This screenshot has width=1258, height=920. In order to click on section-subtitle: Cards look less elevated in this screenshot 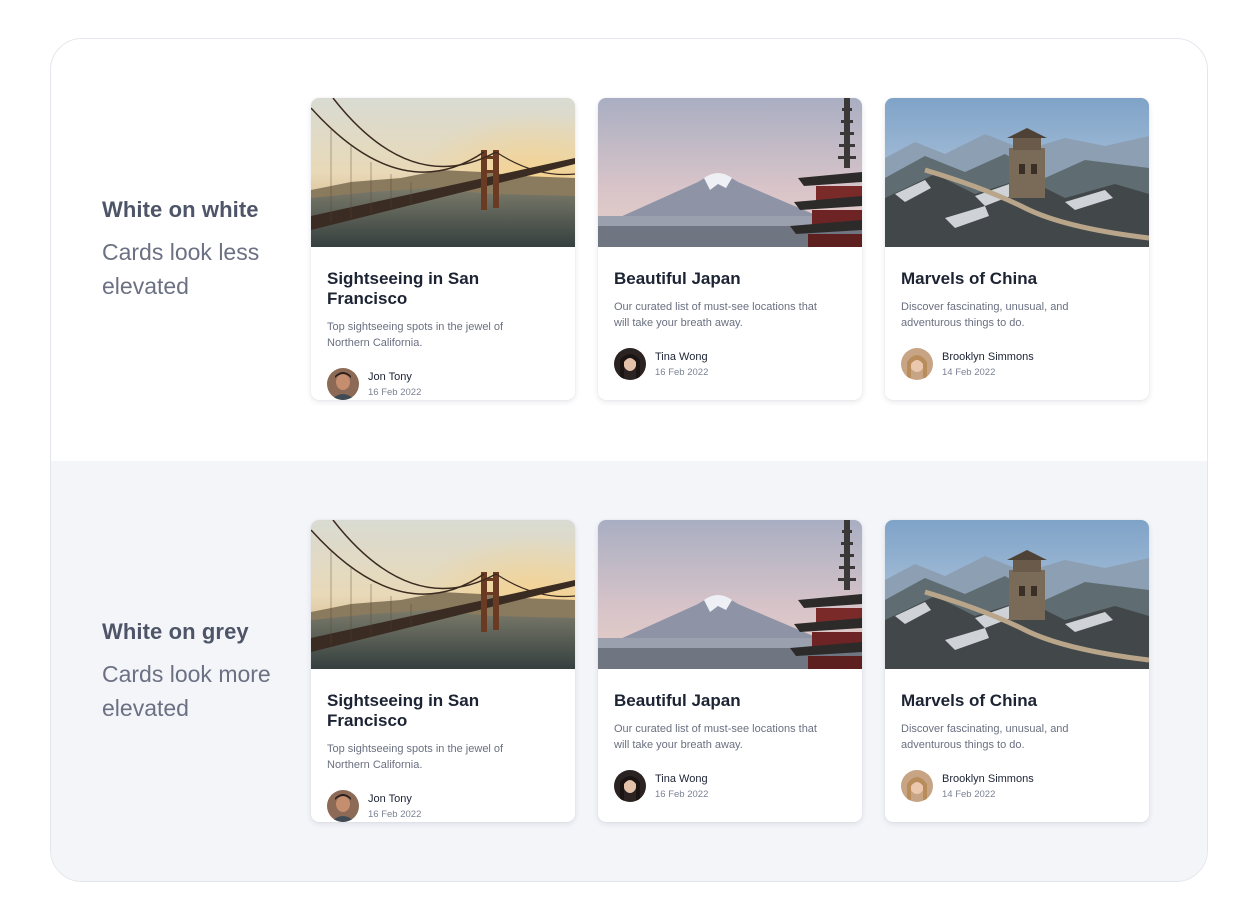, I will do `click(181, 269)`.